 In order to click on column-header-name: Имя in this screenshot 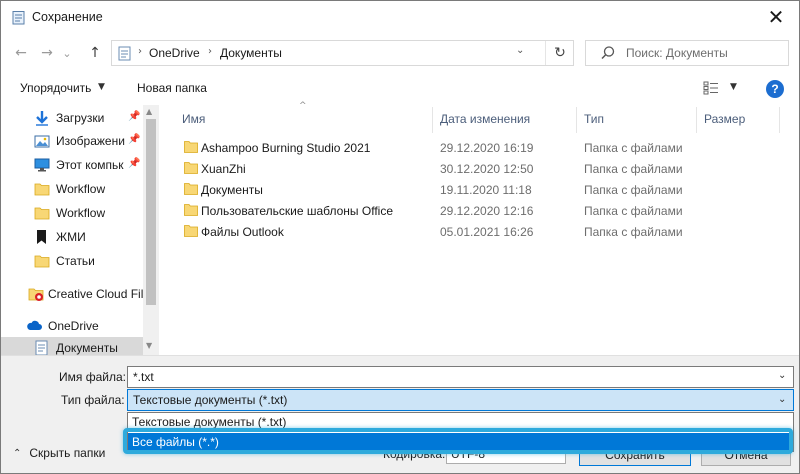, I will do `click(193, 119)`.